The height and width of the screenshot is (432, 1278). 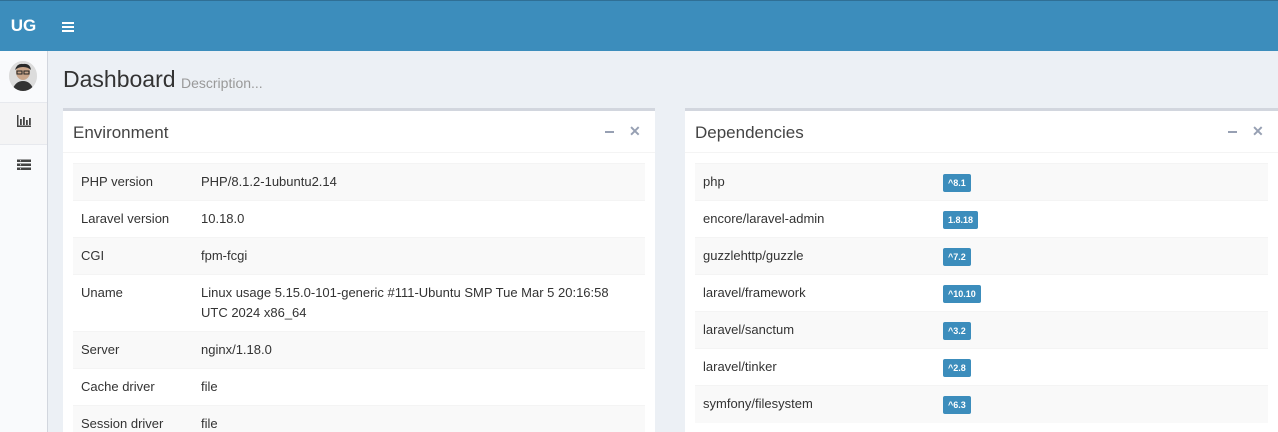 I want to click on sidebar-item-admin, so click(x=23, y=166).